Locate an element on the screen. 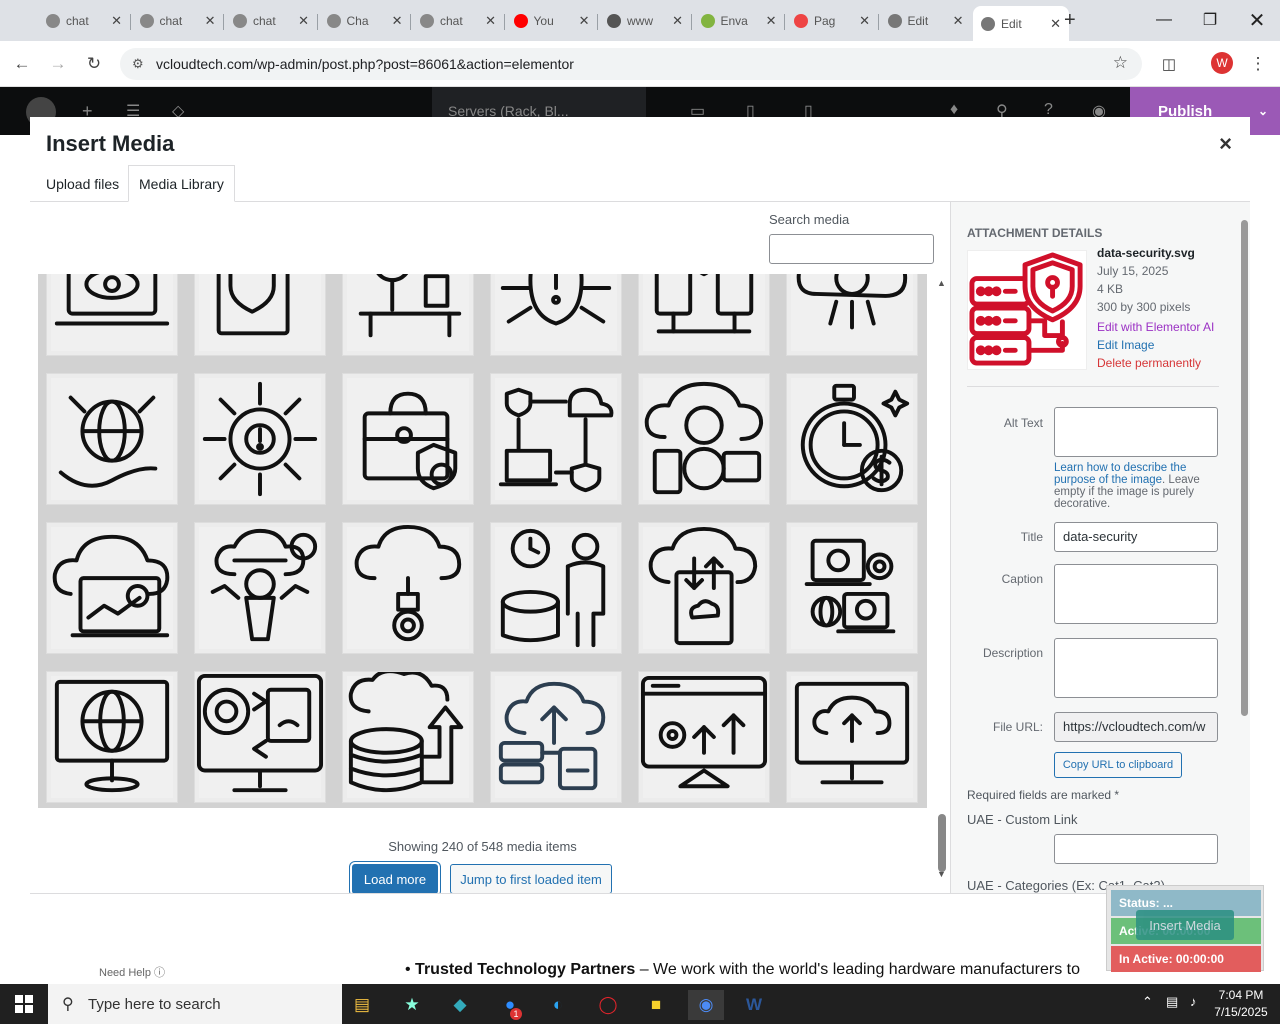 This screenshot has width=1280, height=1024. caption-label: Caption is located at coordinates (1022, 579).